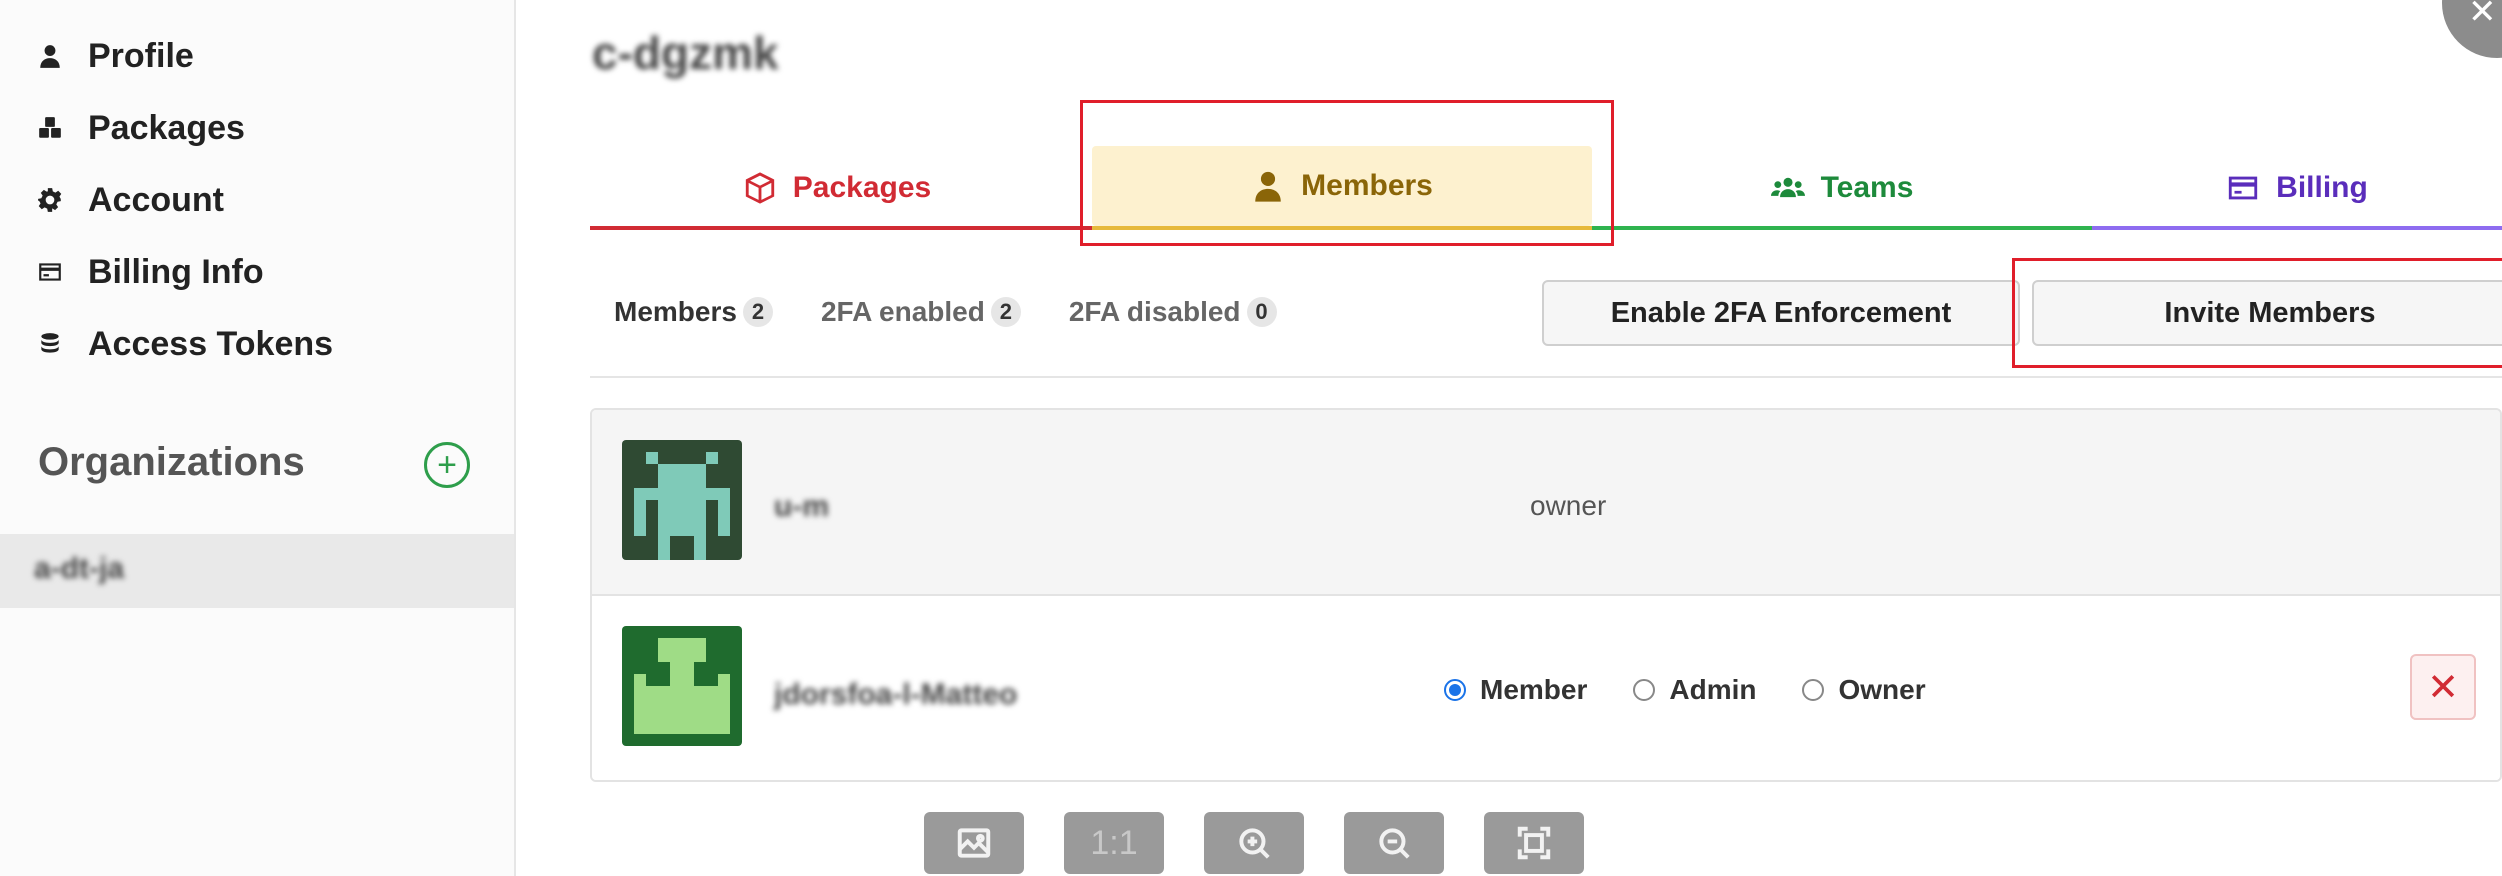  What do you see at coordinates (50, 344) in the screenshot?
I see `coins-icon` at bounding box center [50, 344].